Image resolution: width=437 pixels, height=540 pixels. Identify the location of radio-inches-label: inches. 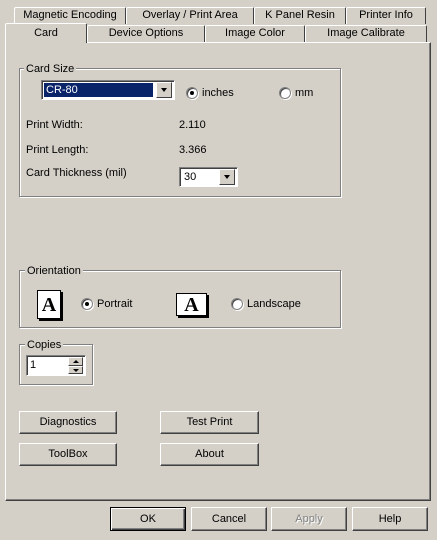
(218, 93).